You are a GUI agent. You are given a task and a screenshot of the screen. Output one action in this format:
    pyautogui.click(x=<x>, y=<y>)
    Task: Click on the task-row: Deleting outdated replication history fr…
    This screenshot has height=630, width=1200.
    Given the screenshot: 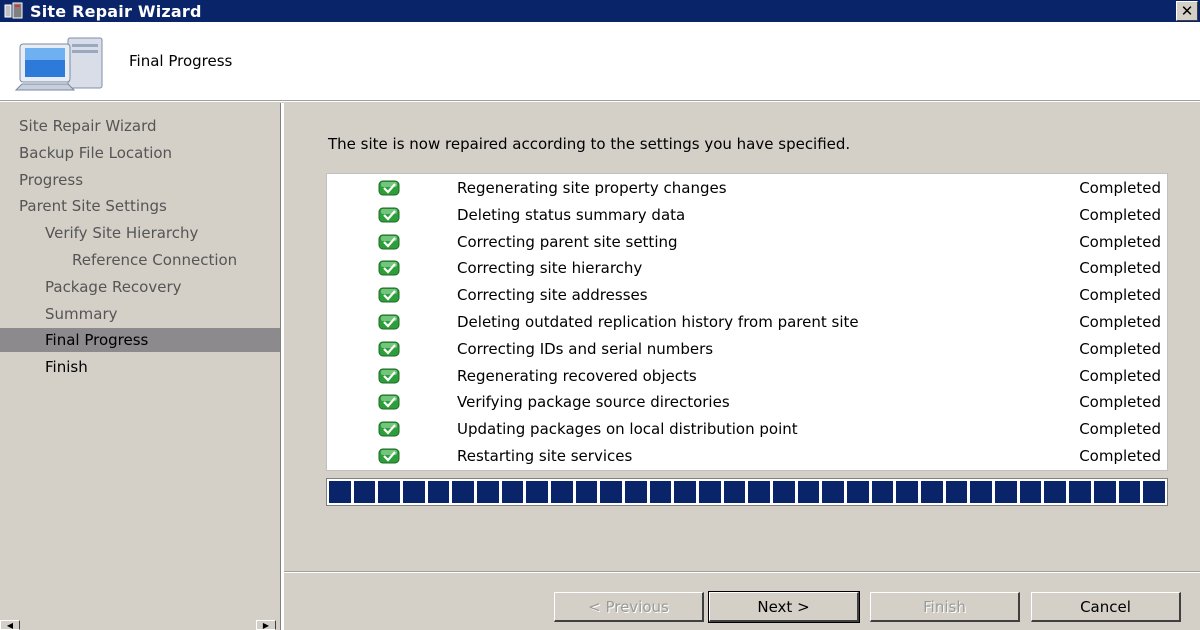 What is the action you would take?
    pyautogui.click(x=747, y=322)
    